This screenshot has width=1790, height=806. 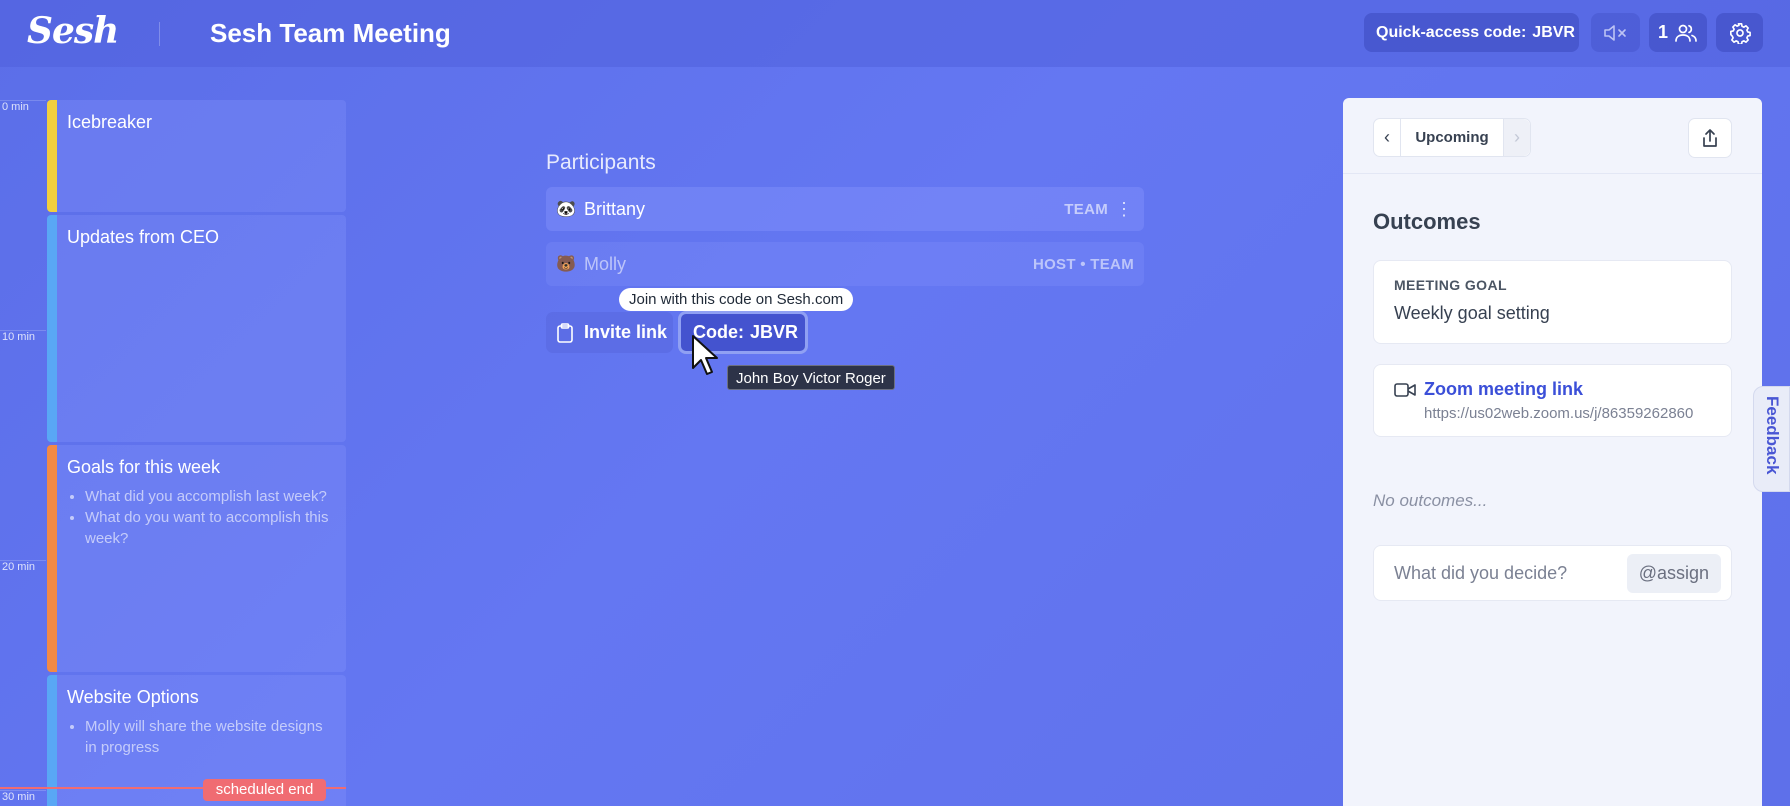 What do you see at coordinates (196, 156) in the screenshot?
I see `agenda-item-icebreaker: Icebreaker` at bounding box center [196, 156].